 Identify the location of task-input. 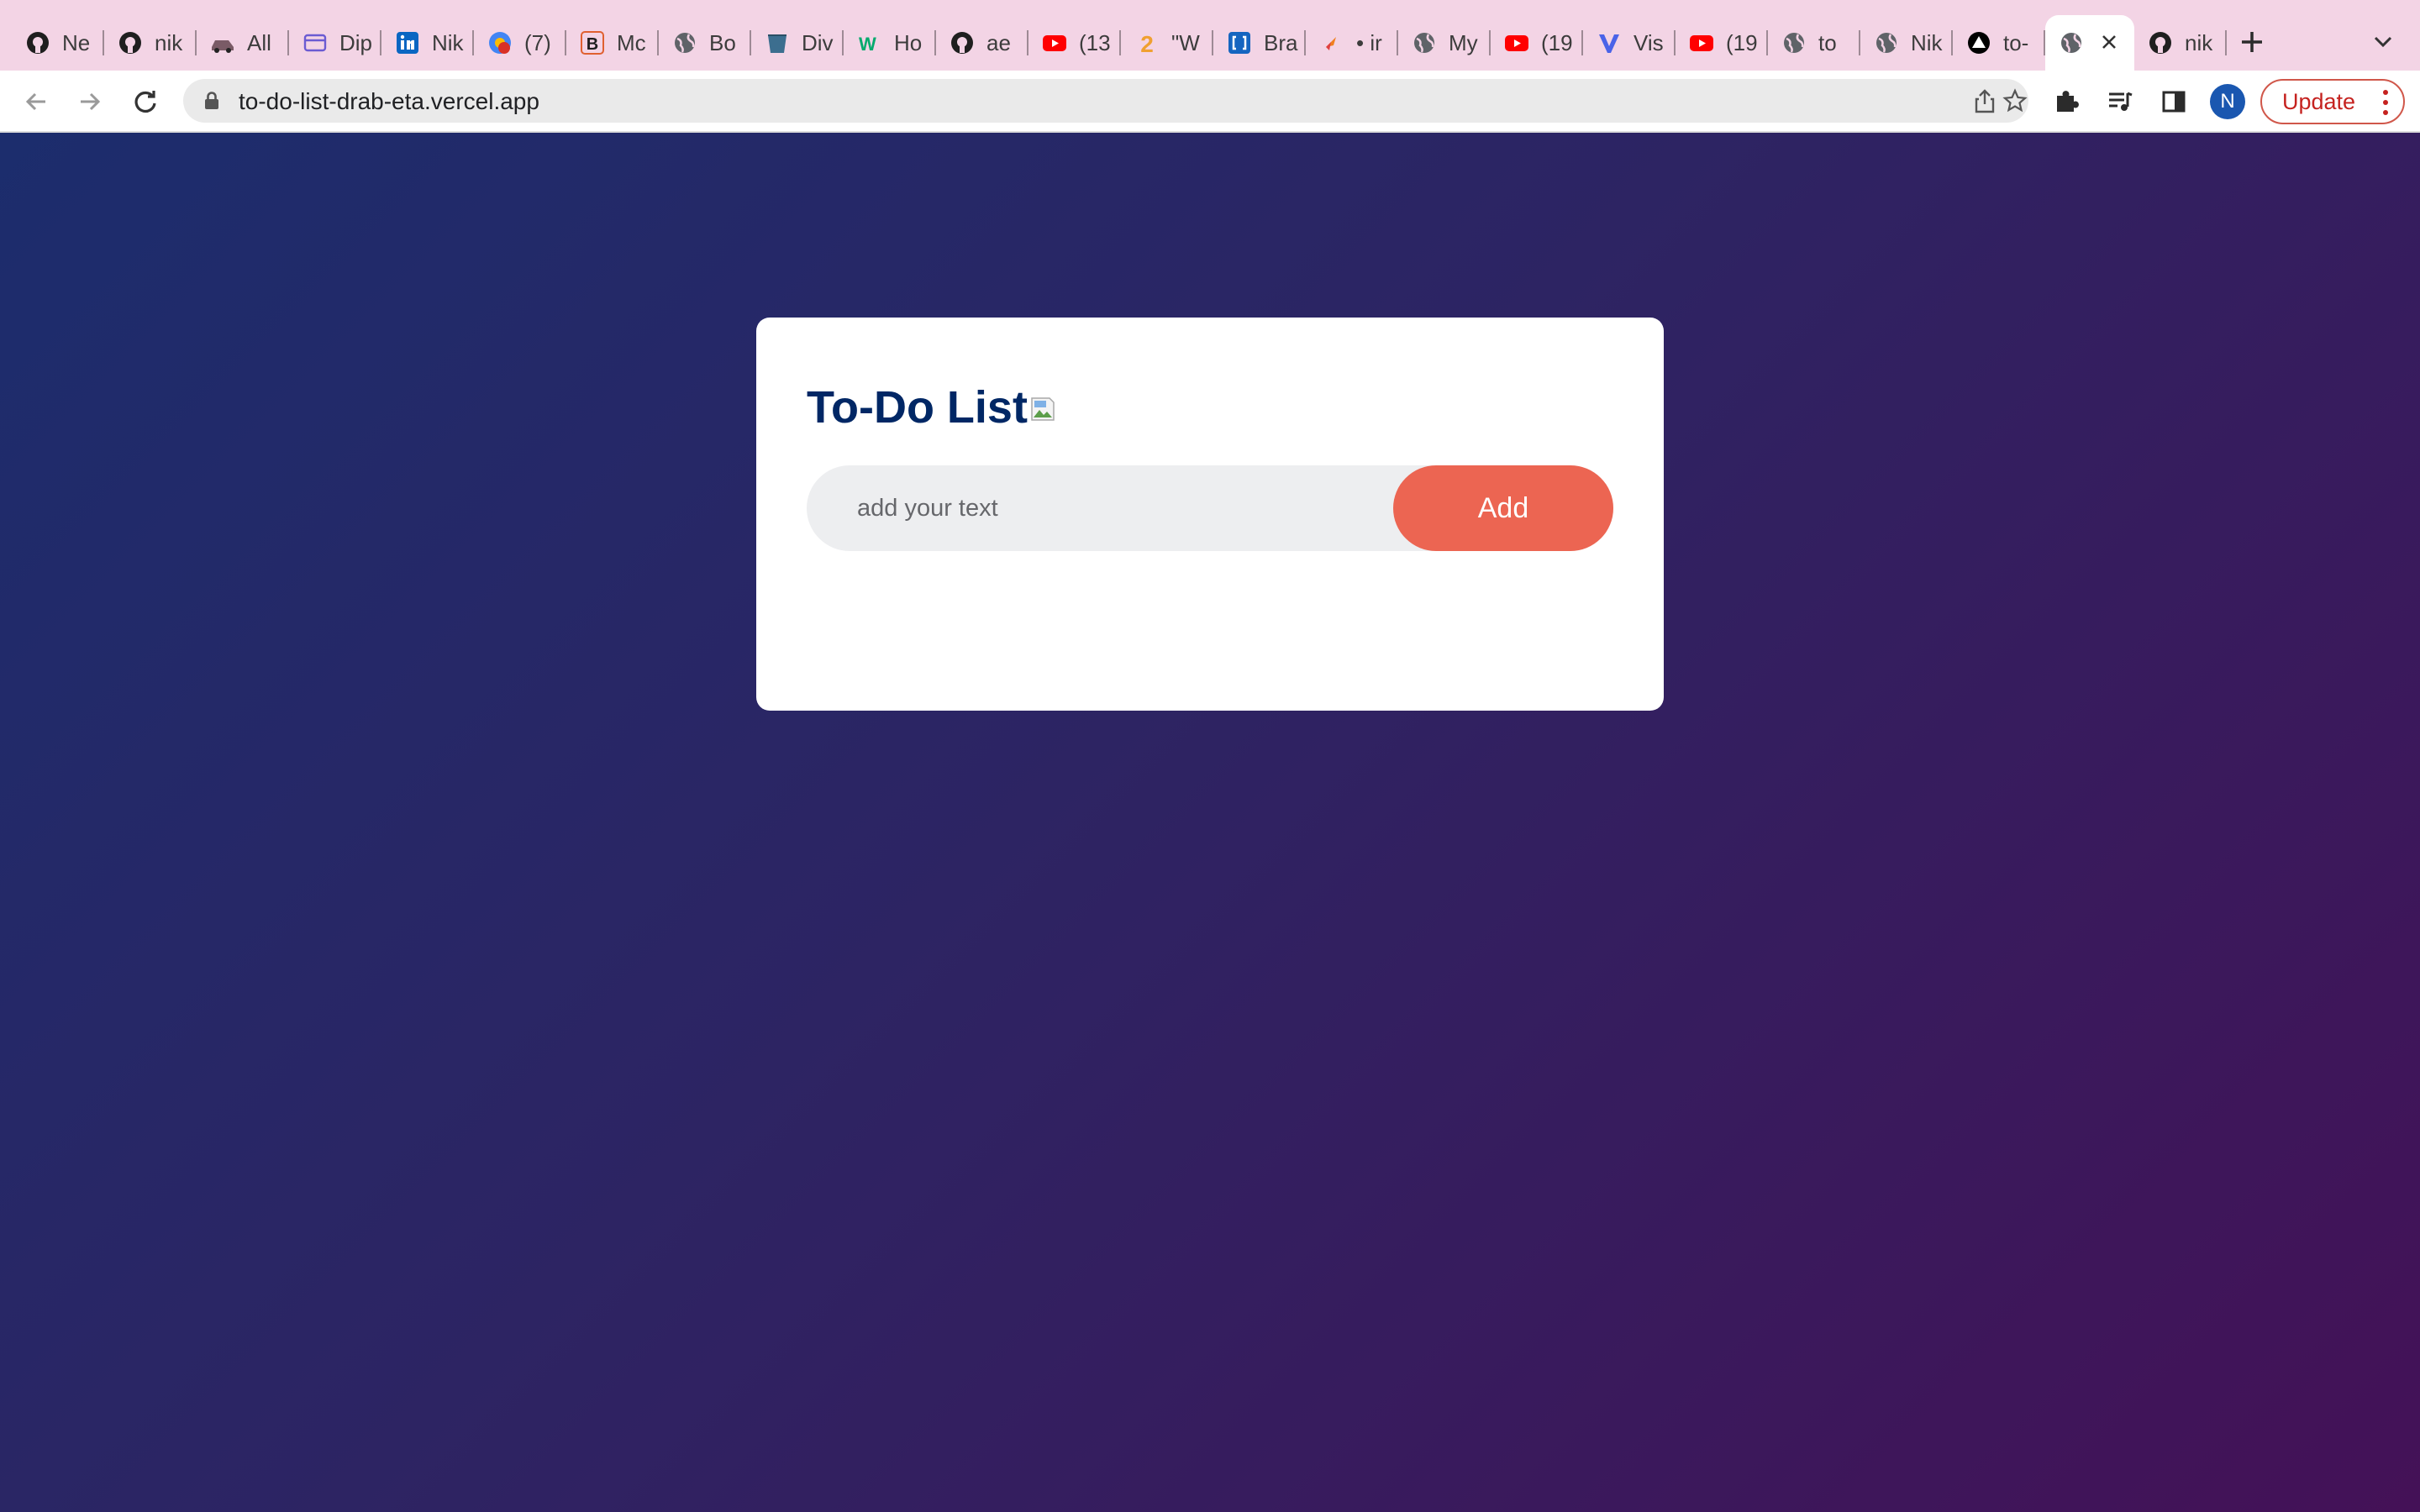
(1109, 508).